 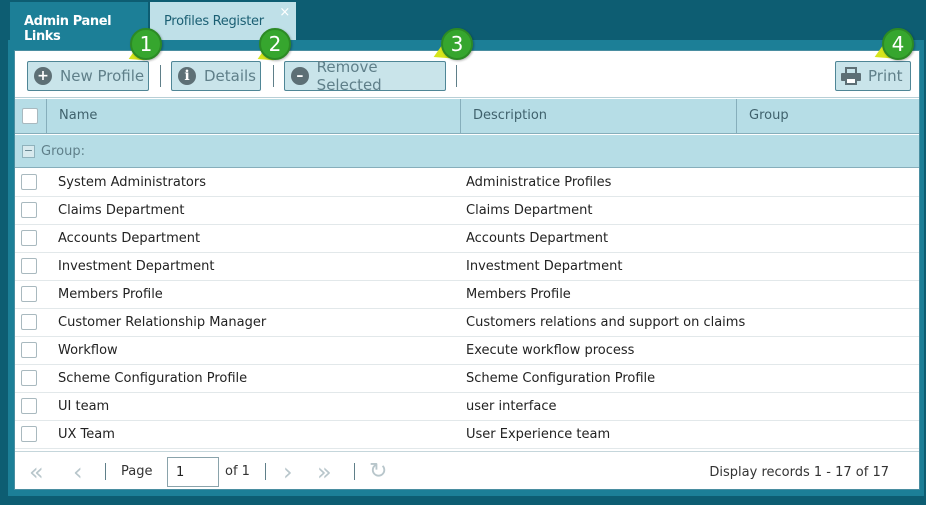 What do you see at coordinates (28, 151) in the screenshot?
I see `collapse-icon: −` at bounding box center [28, 151].